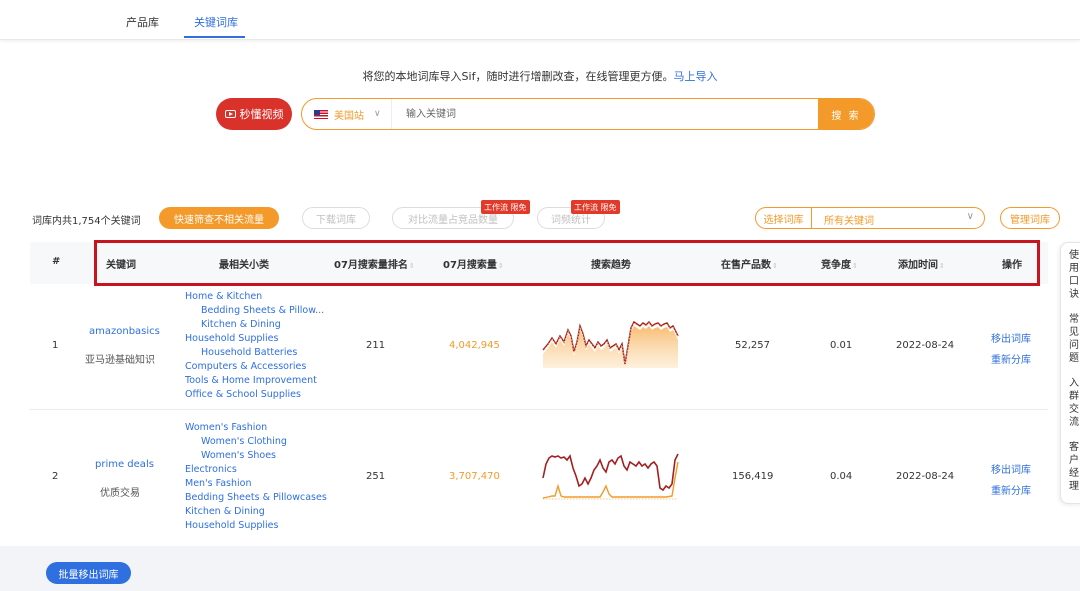  What do you see at coordinates (86, 221) in the screenshot?
I see `keyword-count-text: 词库内共1,754个关键词` at bounding box center [86, 221].